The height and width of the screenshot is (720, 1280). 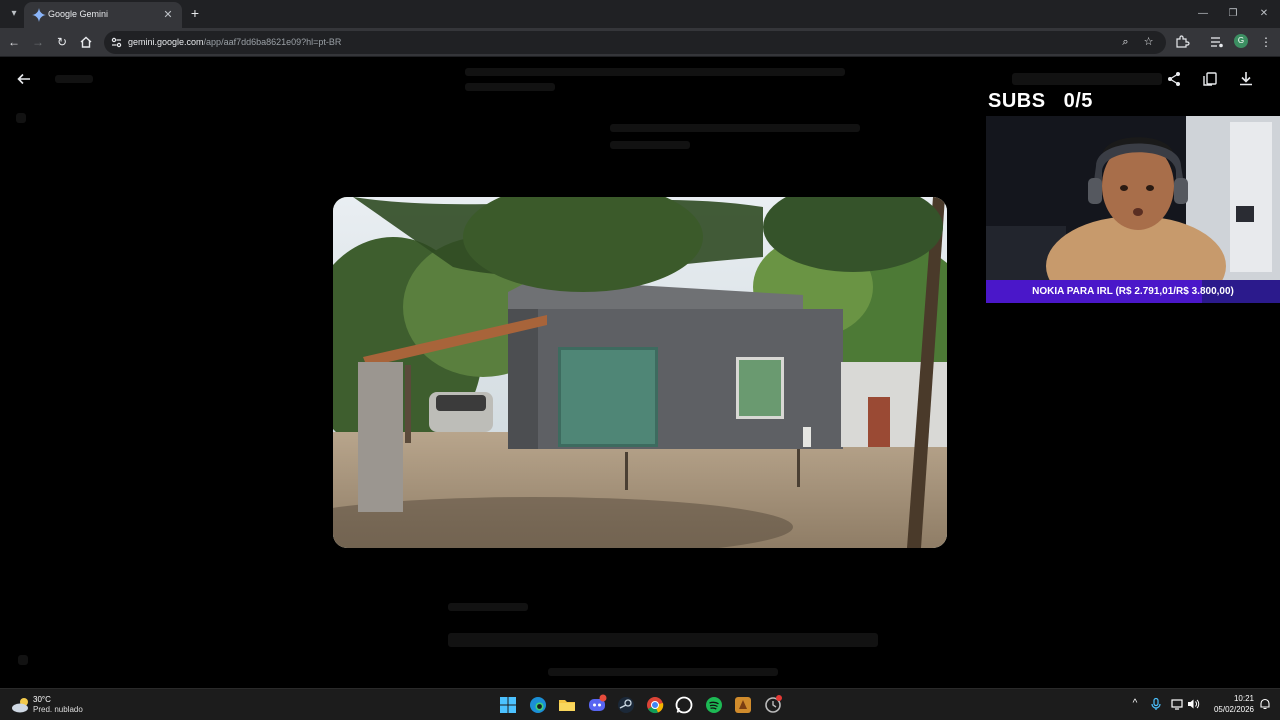 I want to click on new-tab-button: +, so click(x=195, y=14).